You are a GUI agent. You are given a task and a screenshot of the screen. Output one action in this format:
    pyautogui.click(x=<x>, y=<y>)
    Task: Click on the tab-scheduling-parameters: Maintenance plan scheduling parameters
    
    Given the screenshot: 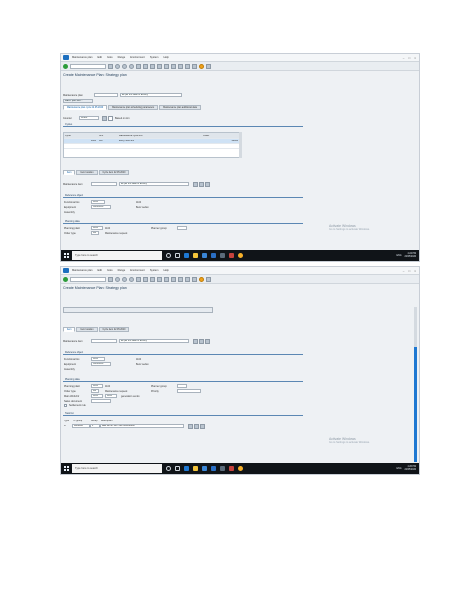 What is the action you would take?
    pyautogui.click(x=133, y=107)
    